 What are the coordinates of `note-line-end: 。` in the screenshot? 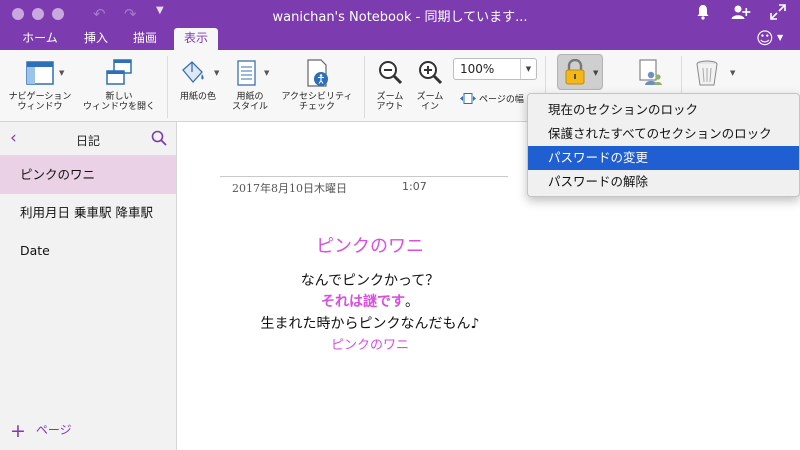 It's located at (412, 302).